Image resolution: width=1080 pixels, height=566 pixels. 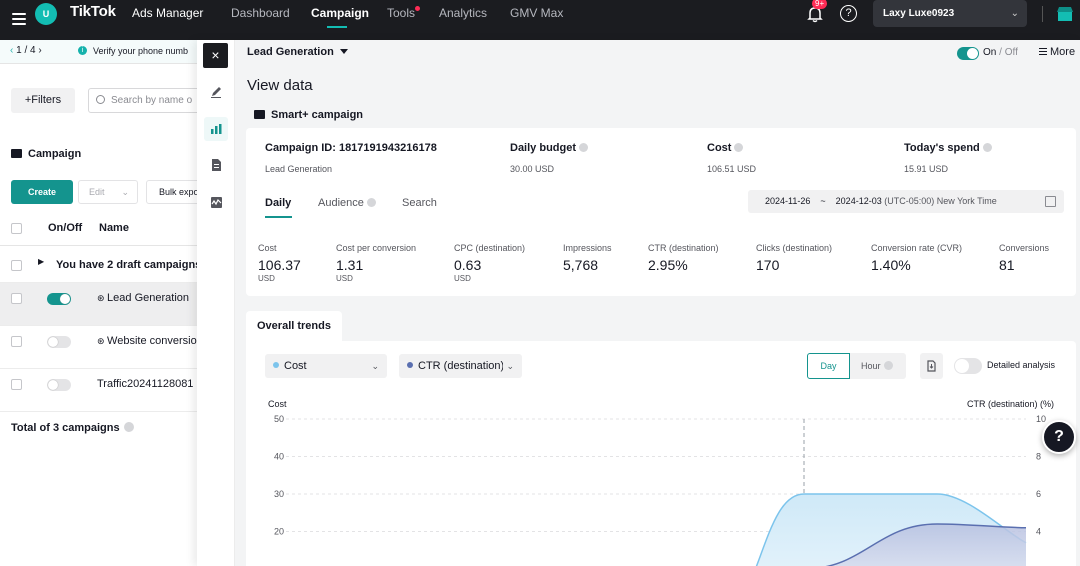 I want to click on detailed-analysis-toggle, so click(x=968, y=366).